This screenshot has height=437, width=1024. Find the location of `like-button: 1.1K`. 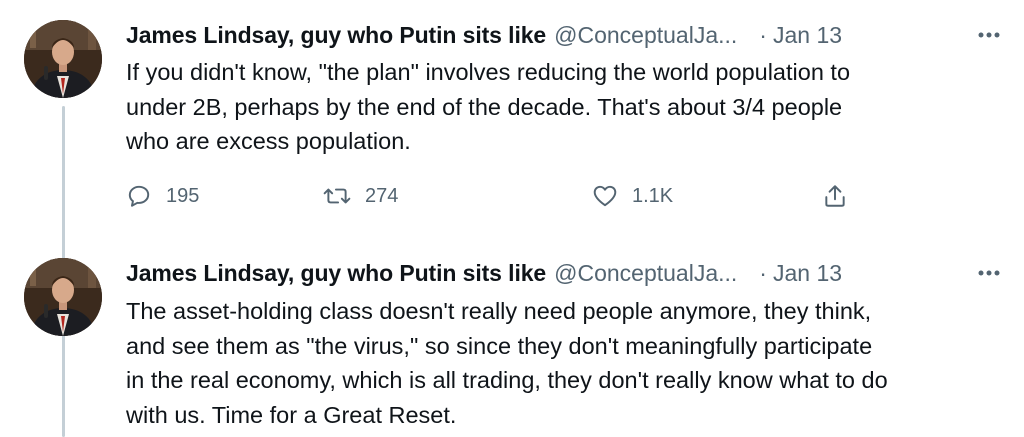

like-button: 1.1K is located at coordinates (632, 196).